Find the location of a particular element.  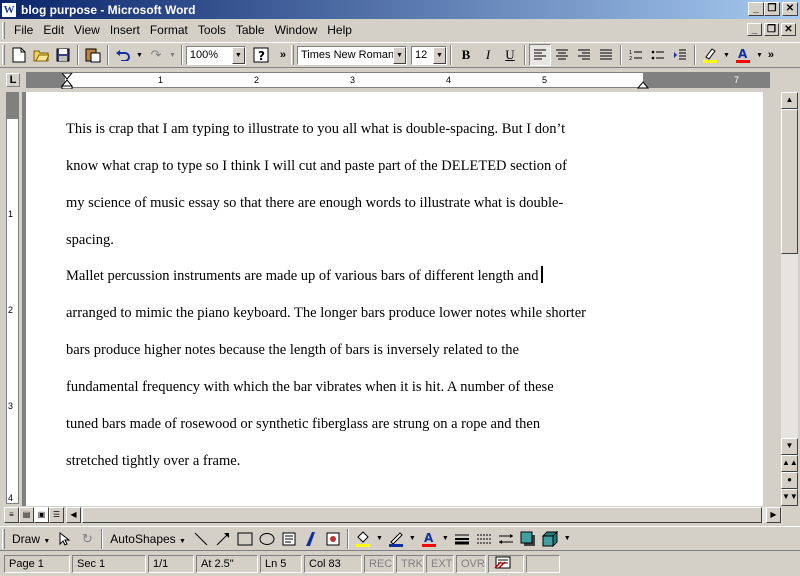

paste-icon is located at coordinates (93, 55).